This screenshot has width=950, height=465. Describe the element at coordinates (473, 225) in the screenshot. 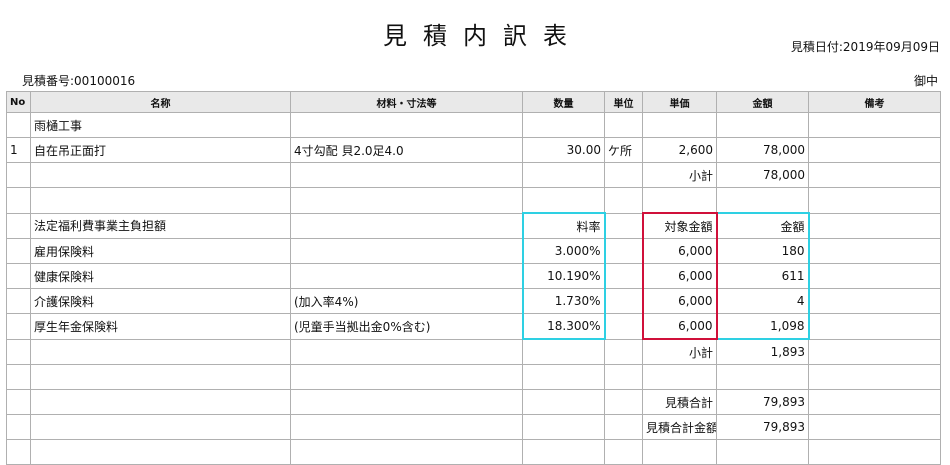

I see `table-row: 法定福利費事業主負担額 料率 対象金額 金額` at that location.